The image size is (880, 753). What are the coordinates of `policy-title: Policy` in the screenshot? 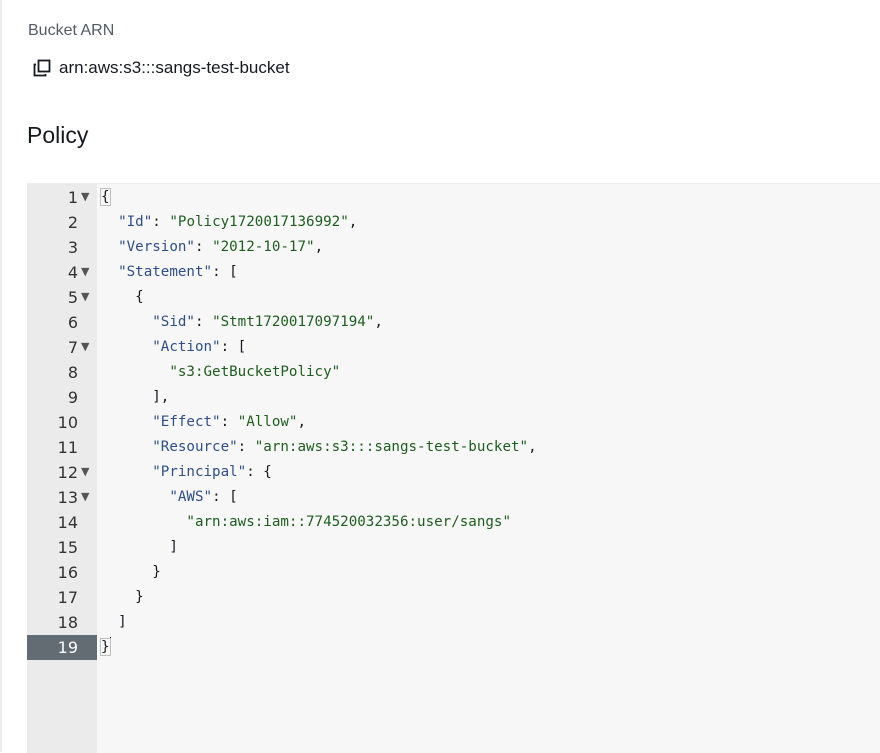 It's located at (58, 135).